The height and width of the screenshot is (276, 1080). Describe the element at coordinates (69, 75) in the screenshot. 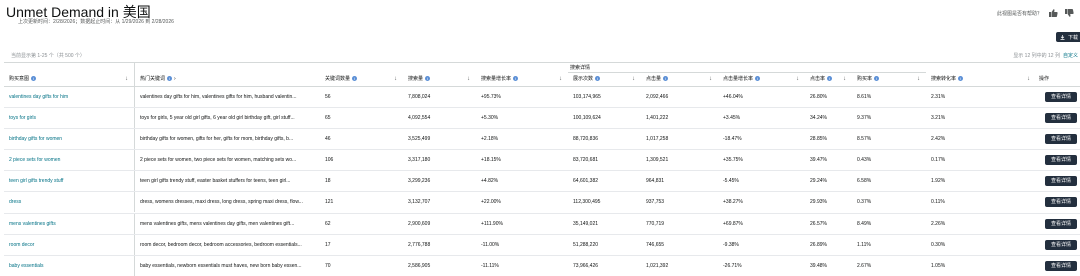

I see `col-keyword: 购买意图 i ↓` at that location.